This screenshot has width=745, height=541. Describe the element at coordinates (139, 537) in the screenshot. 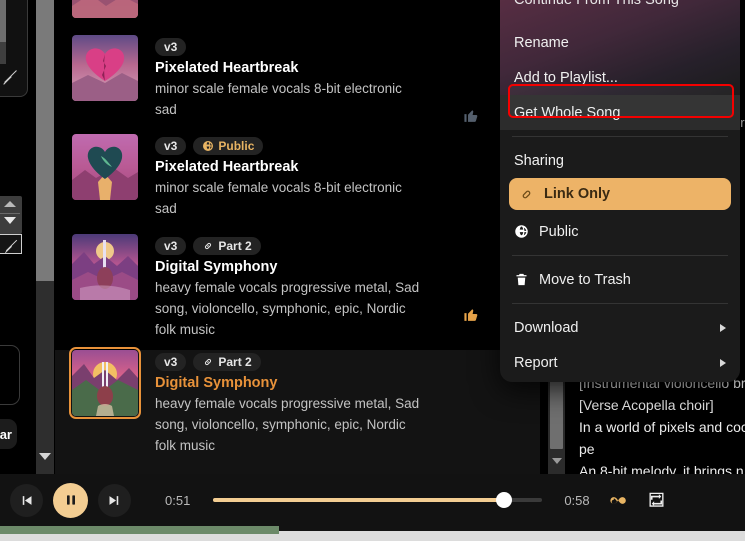

I see `os-strip-light-left` at that location.